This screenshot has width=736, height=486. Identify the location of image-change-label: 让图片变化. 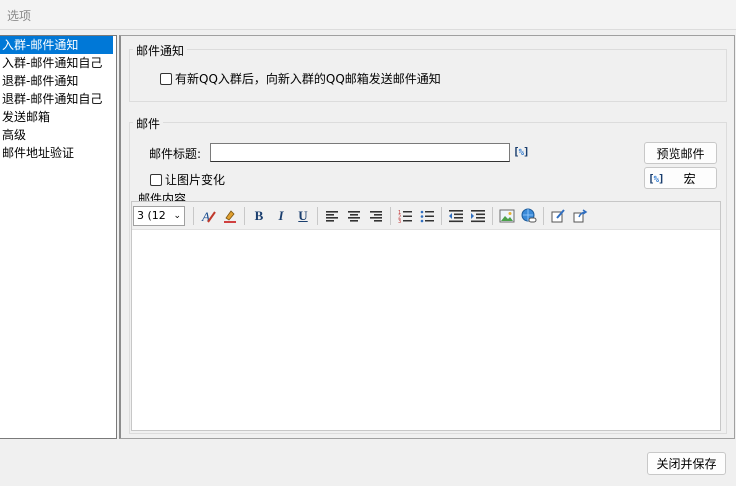
(195, 180).